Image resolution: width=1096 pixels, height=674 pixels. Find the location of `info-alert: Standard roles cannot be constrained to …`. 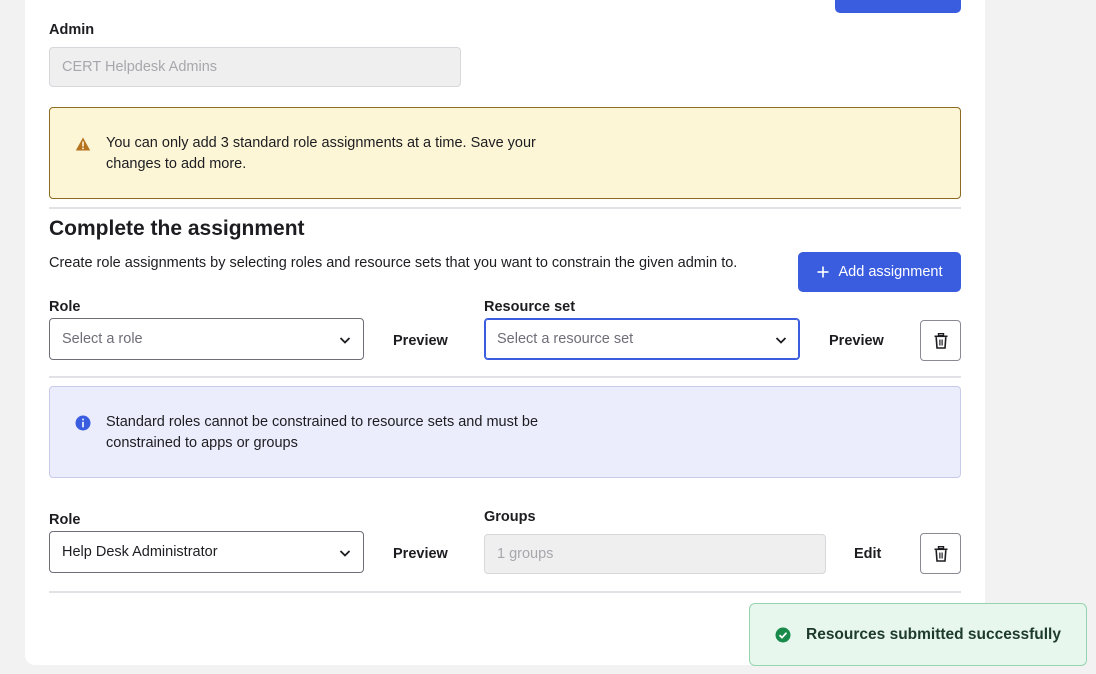

info-alert: Standard roles cannot be constrained to … is located at coordinates (505, 432).